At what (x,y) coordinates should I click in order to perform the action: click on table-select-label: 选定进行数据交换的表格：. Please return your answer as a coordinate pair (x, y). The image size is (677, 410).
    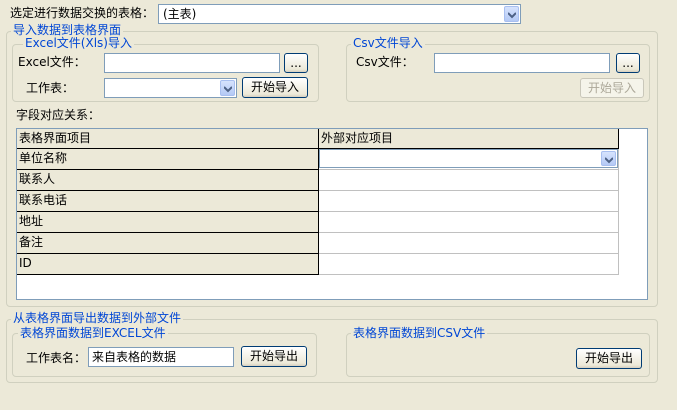
    Looking at the image, I should click on (82, 13).